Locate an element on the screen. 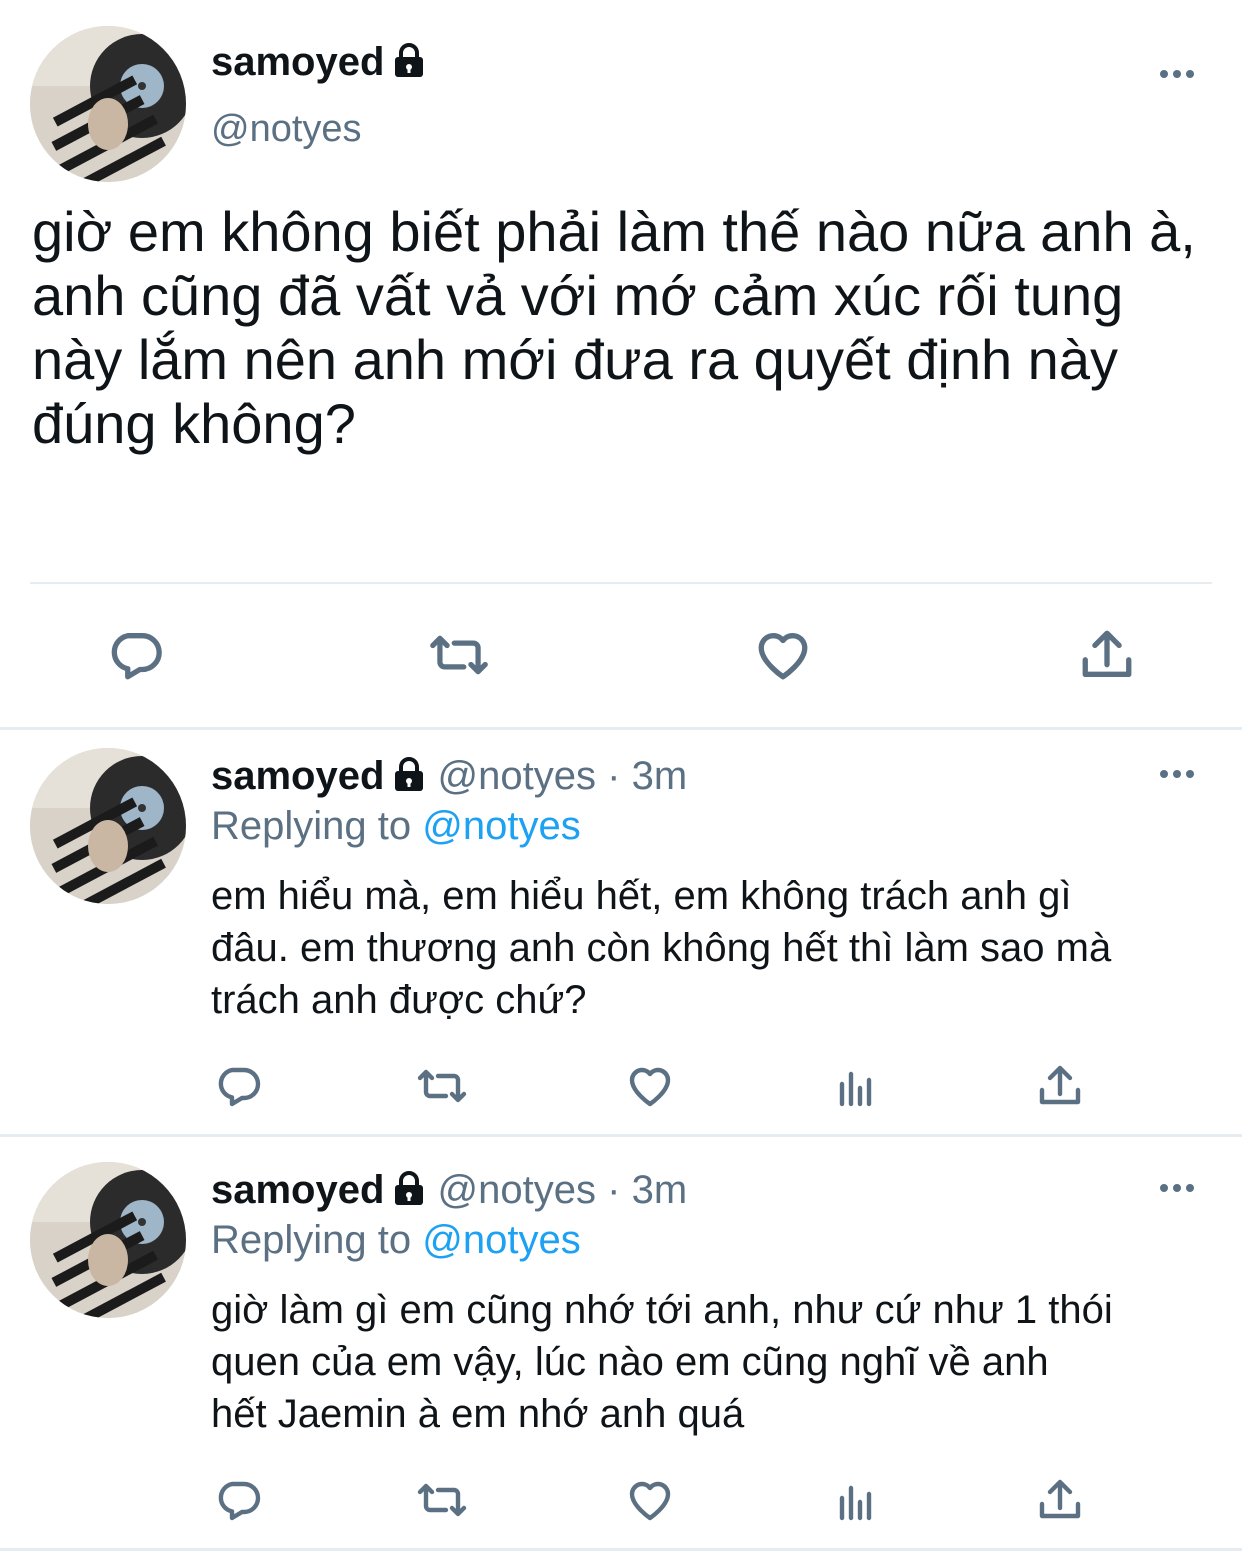 The image size is (1242, 1551). separator is located at coordinates (621, 1135).